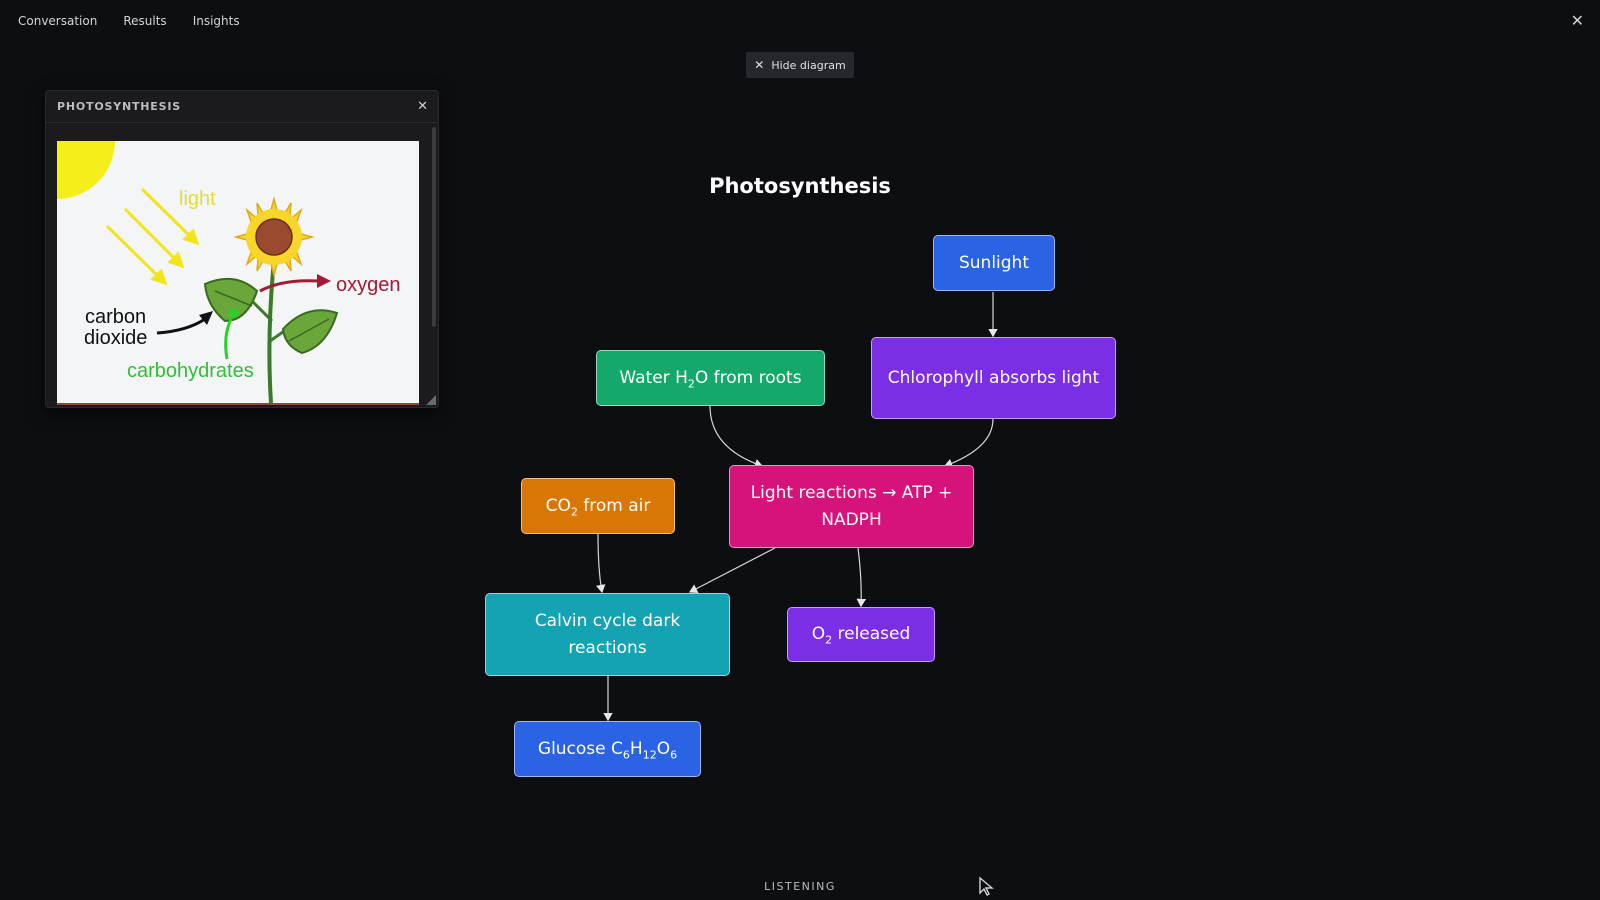  I want to click on node-water: Water H2O from roots, so click(710, 378).